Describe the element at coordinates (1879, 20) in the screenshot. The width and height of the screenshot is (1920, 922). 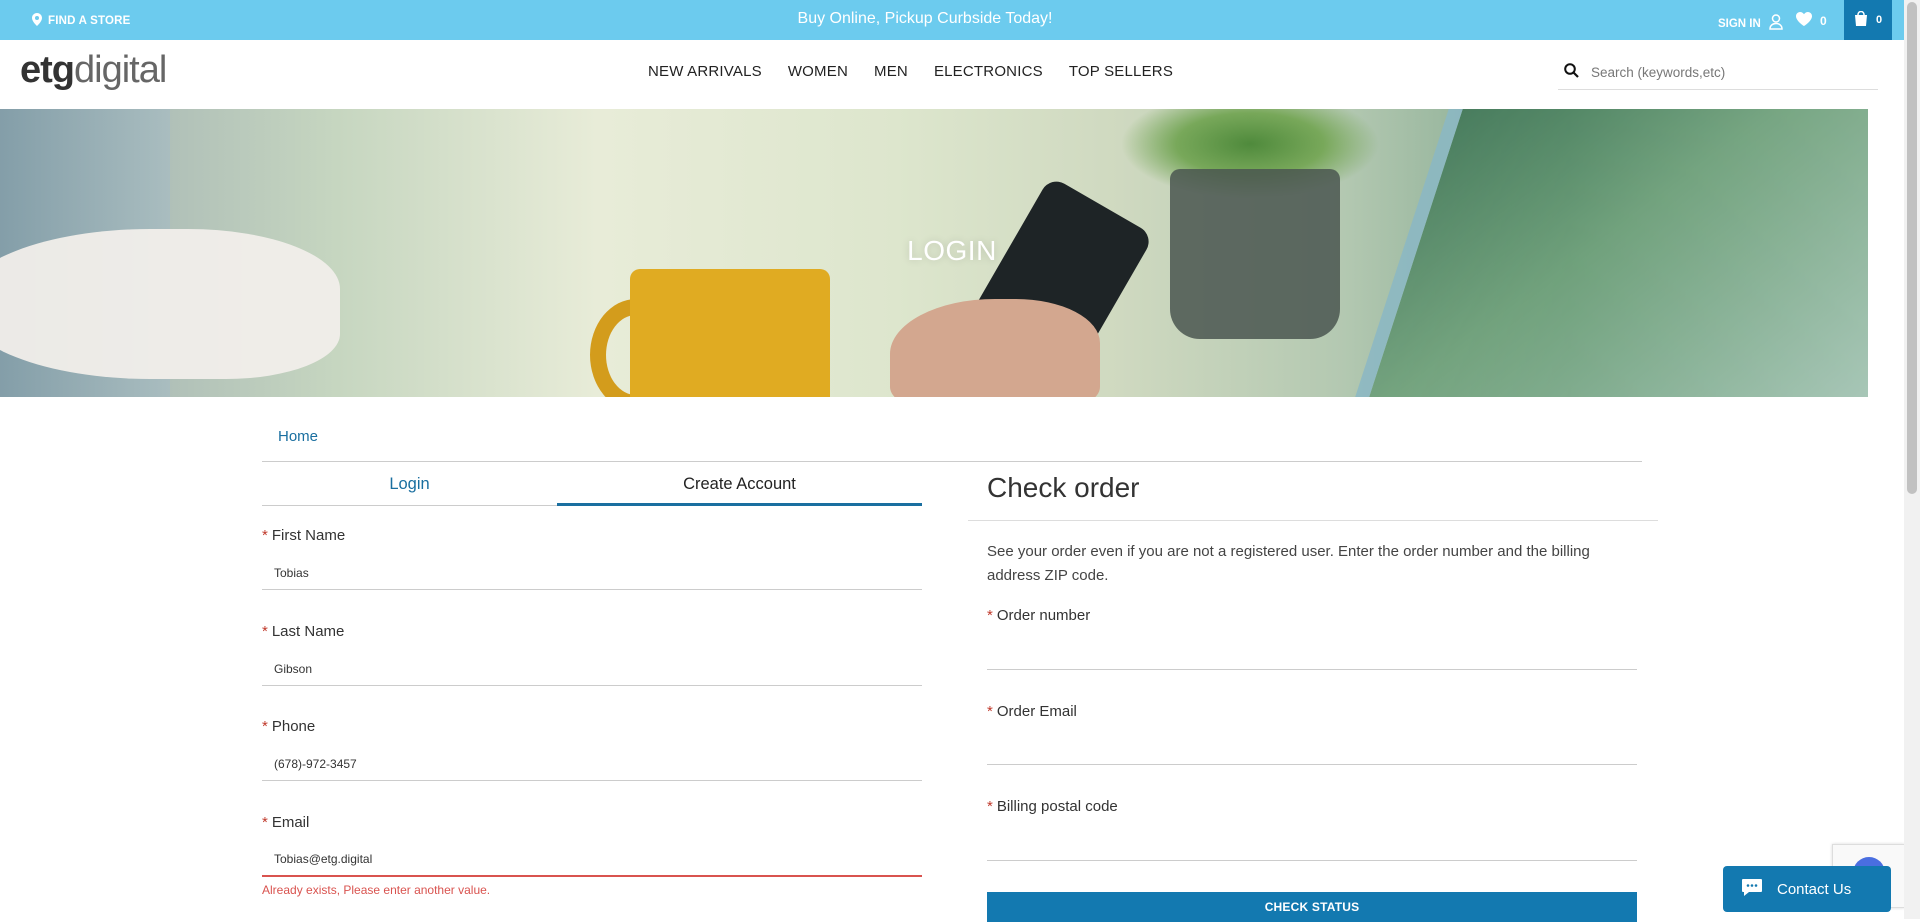
I see `cart-count: 0` at that location.